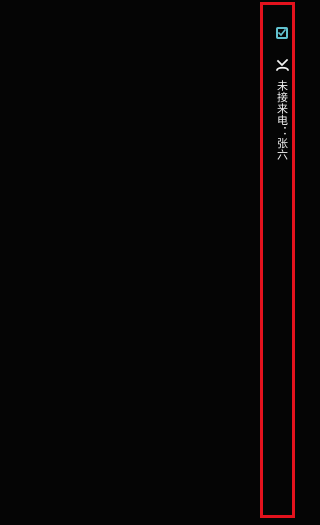 The height and width of the screenshot is (525, 320). What do you see at coordinates (282, 120) in the screenshot?
I see `missed-call-message: 未接来电：张六` at bounding box center [282, 120].